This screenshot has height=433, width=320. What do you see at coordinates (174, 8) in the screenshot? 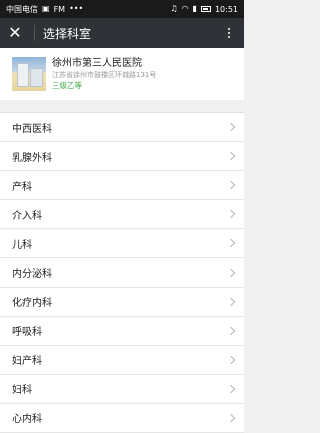
I see `headset-icon: ♫` at bounding box center [174, 8].